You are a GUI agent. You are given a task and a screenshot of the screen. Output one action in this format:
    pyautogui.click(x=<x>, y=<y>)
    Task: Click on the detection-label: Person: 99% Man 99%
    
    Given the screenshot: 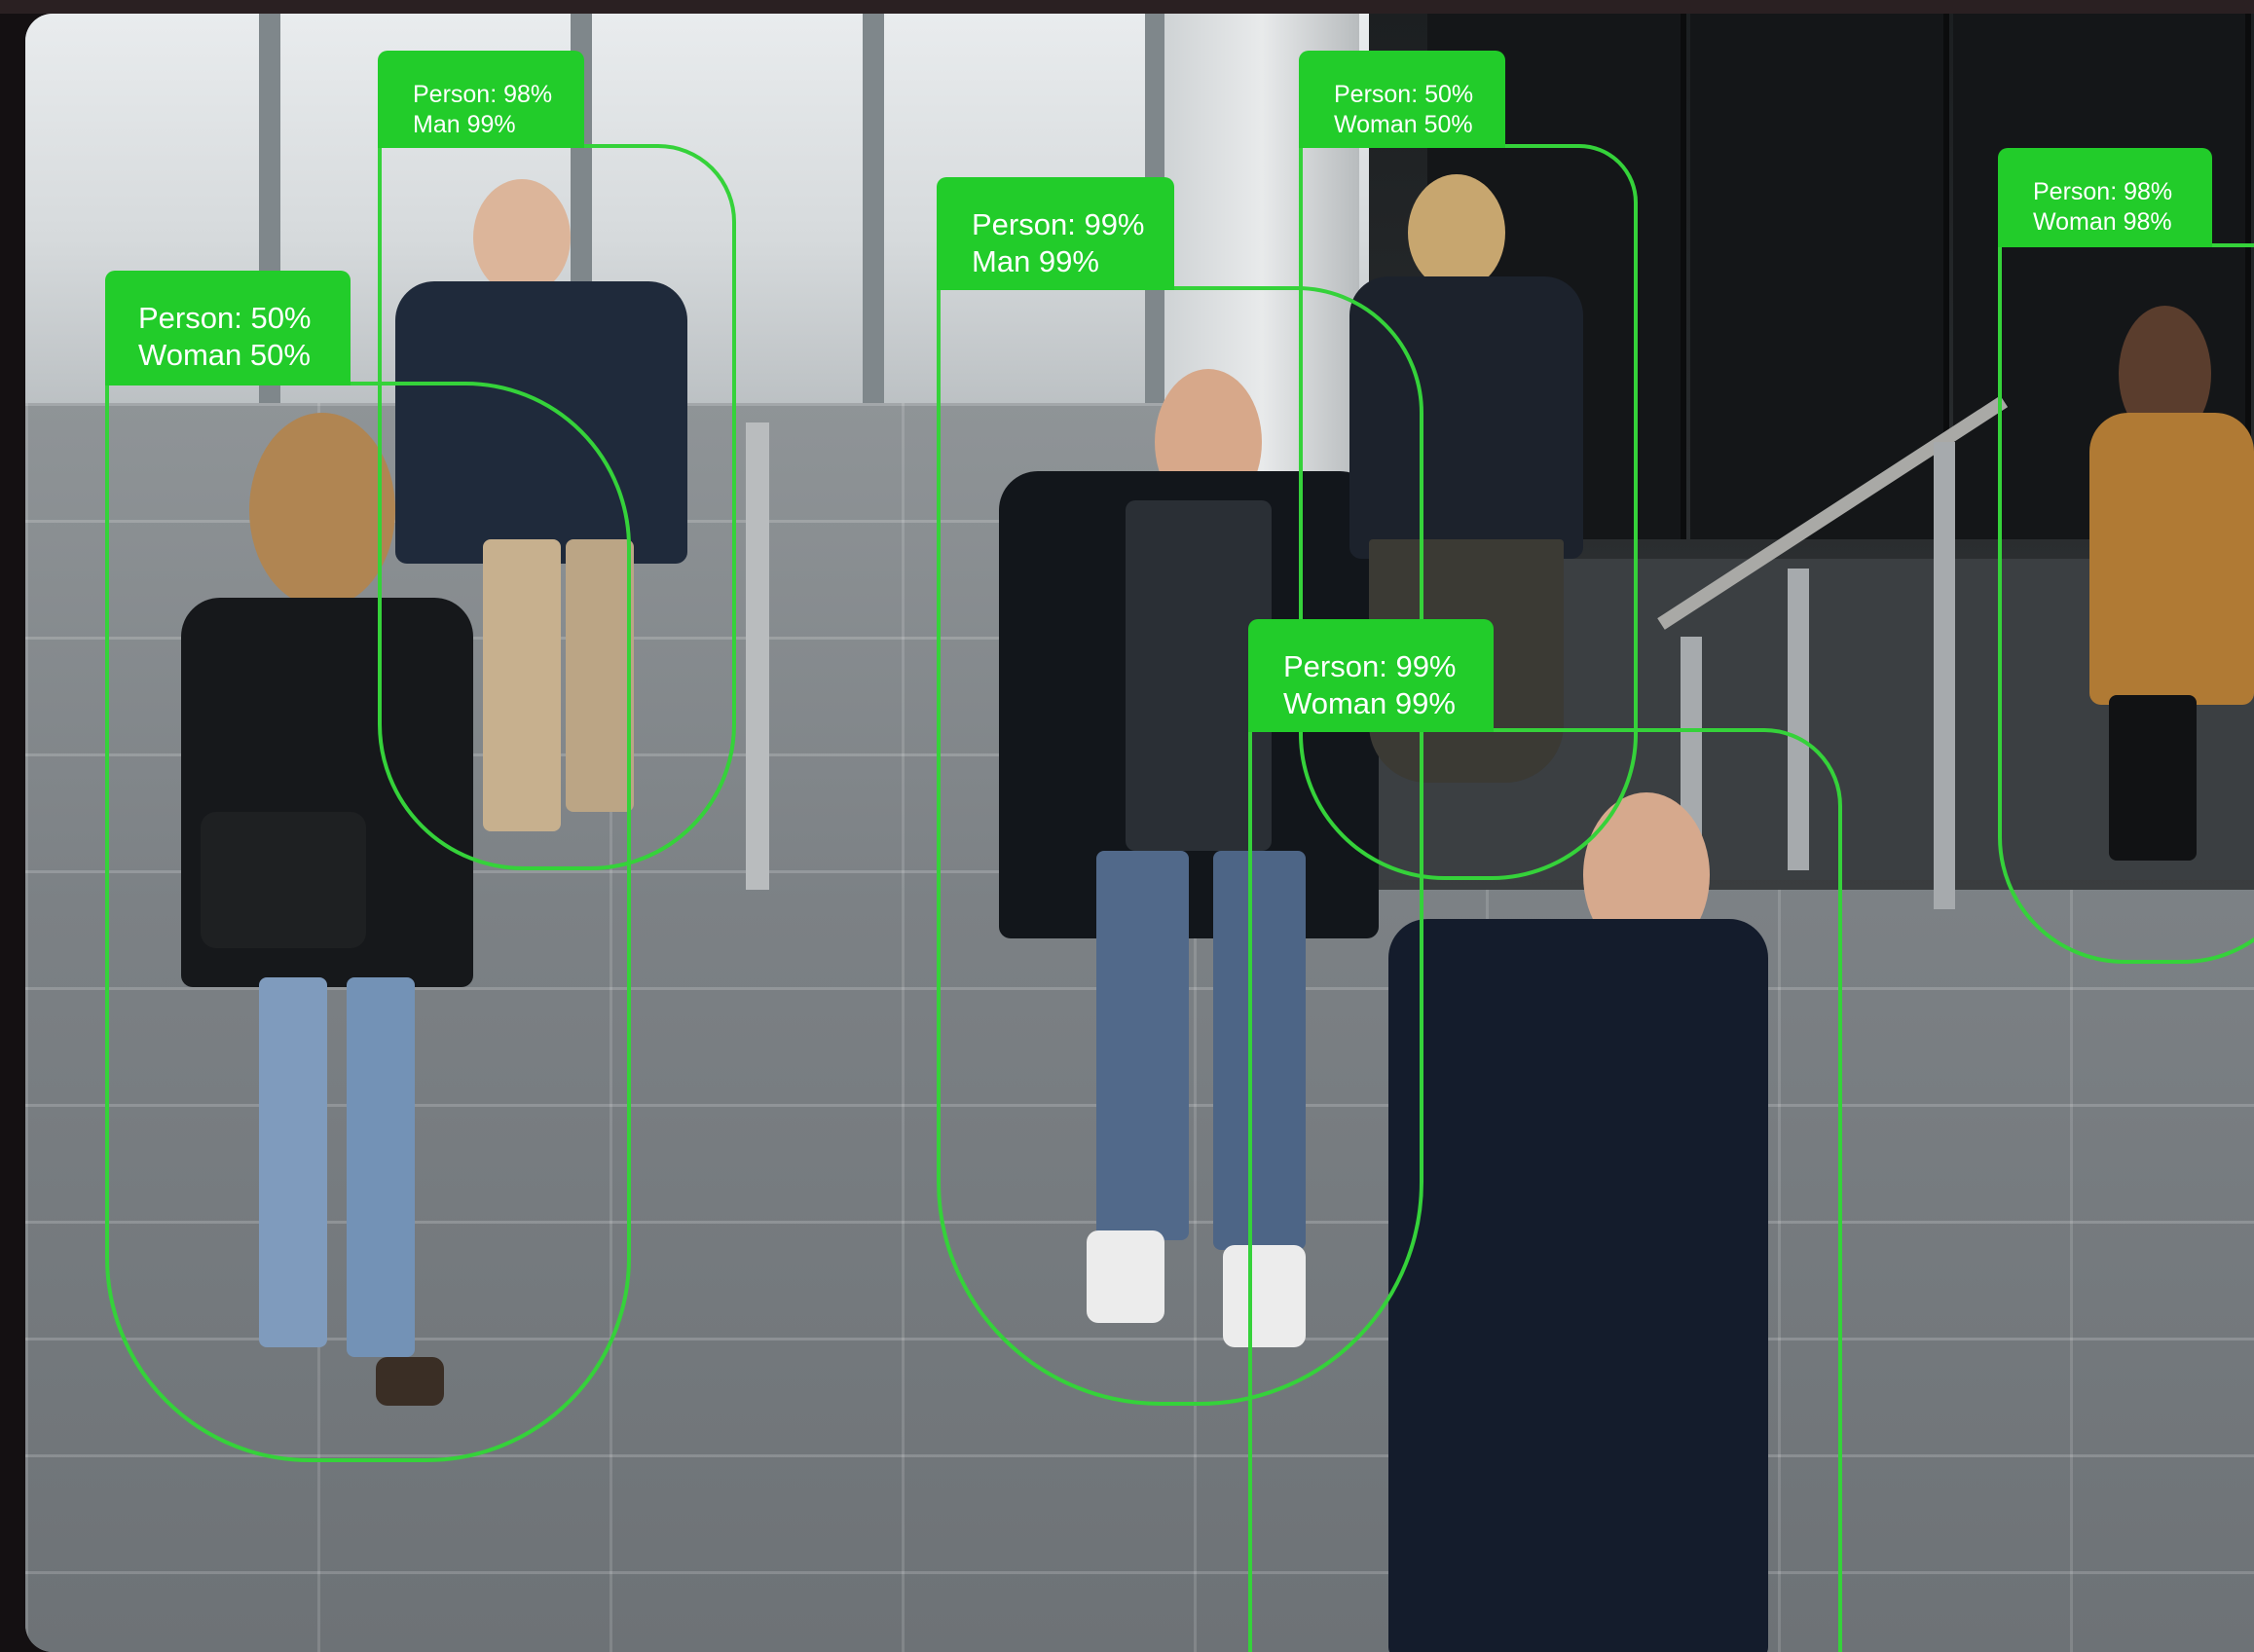 What is the action you would take?
    pyautogui.click(x=1055, y=233)
    